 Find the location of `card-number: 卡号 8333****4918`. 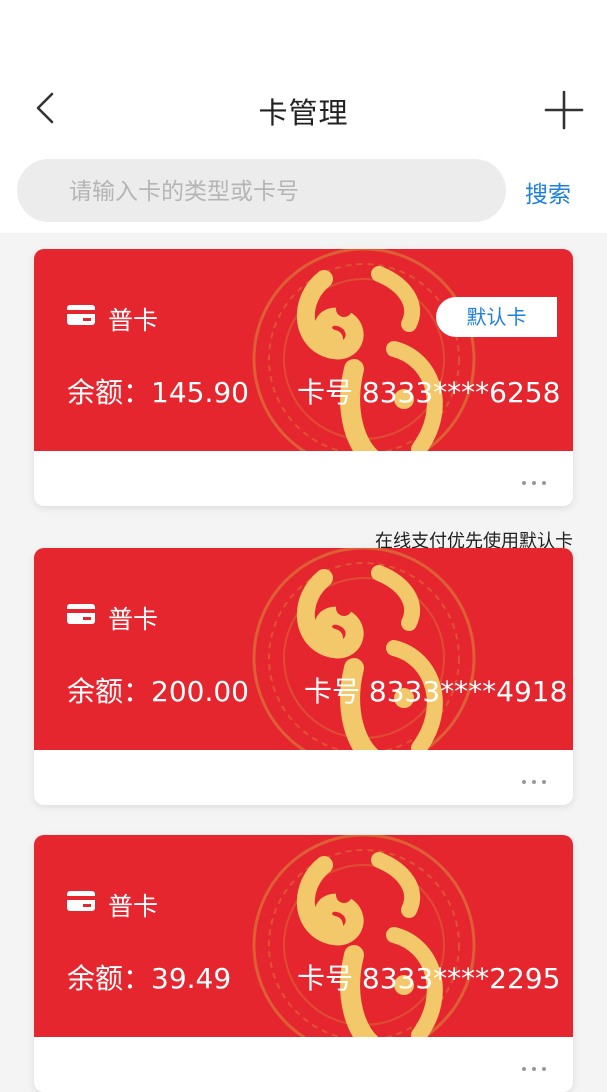

card-number: 卡号 8333****4918 is located at coordinates (436, 691).